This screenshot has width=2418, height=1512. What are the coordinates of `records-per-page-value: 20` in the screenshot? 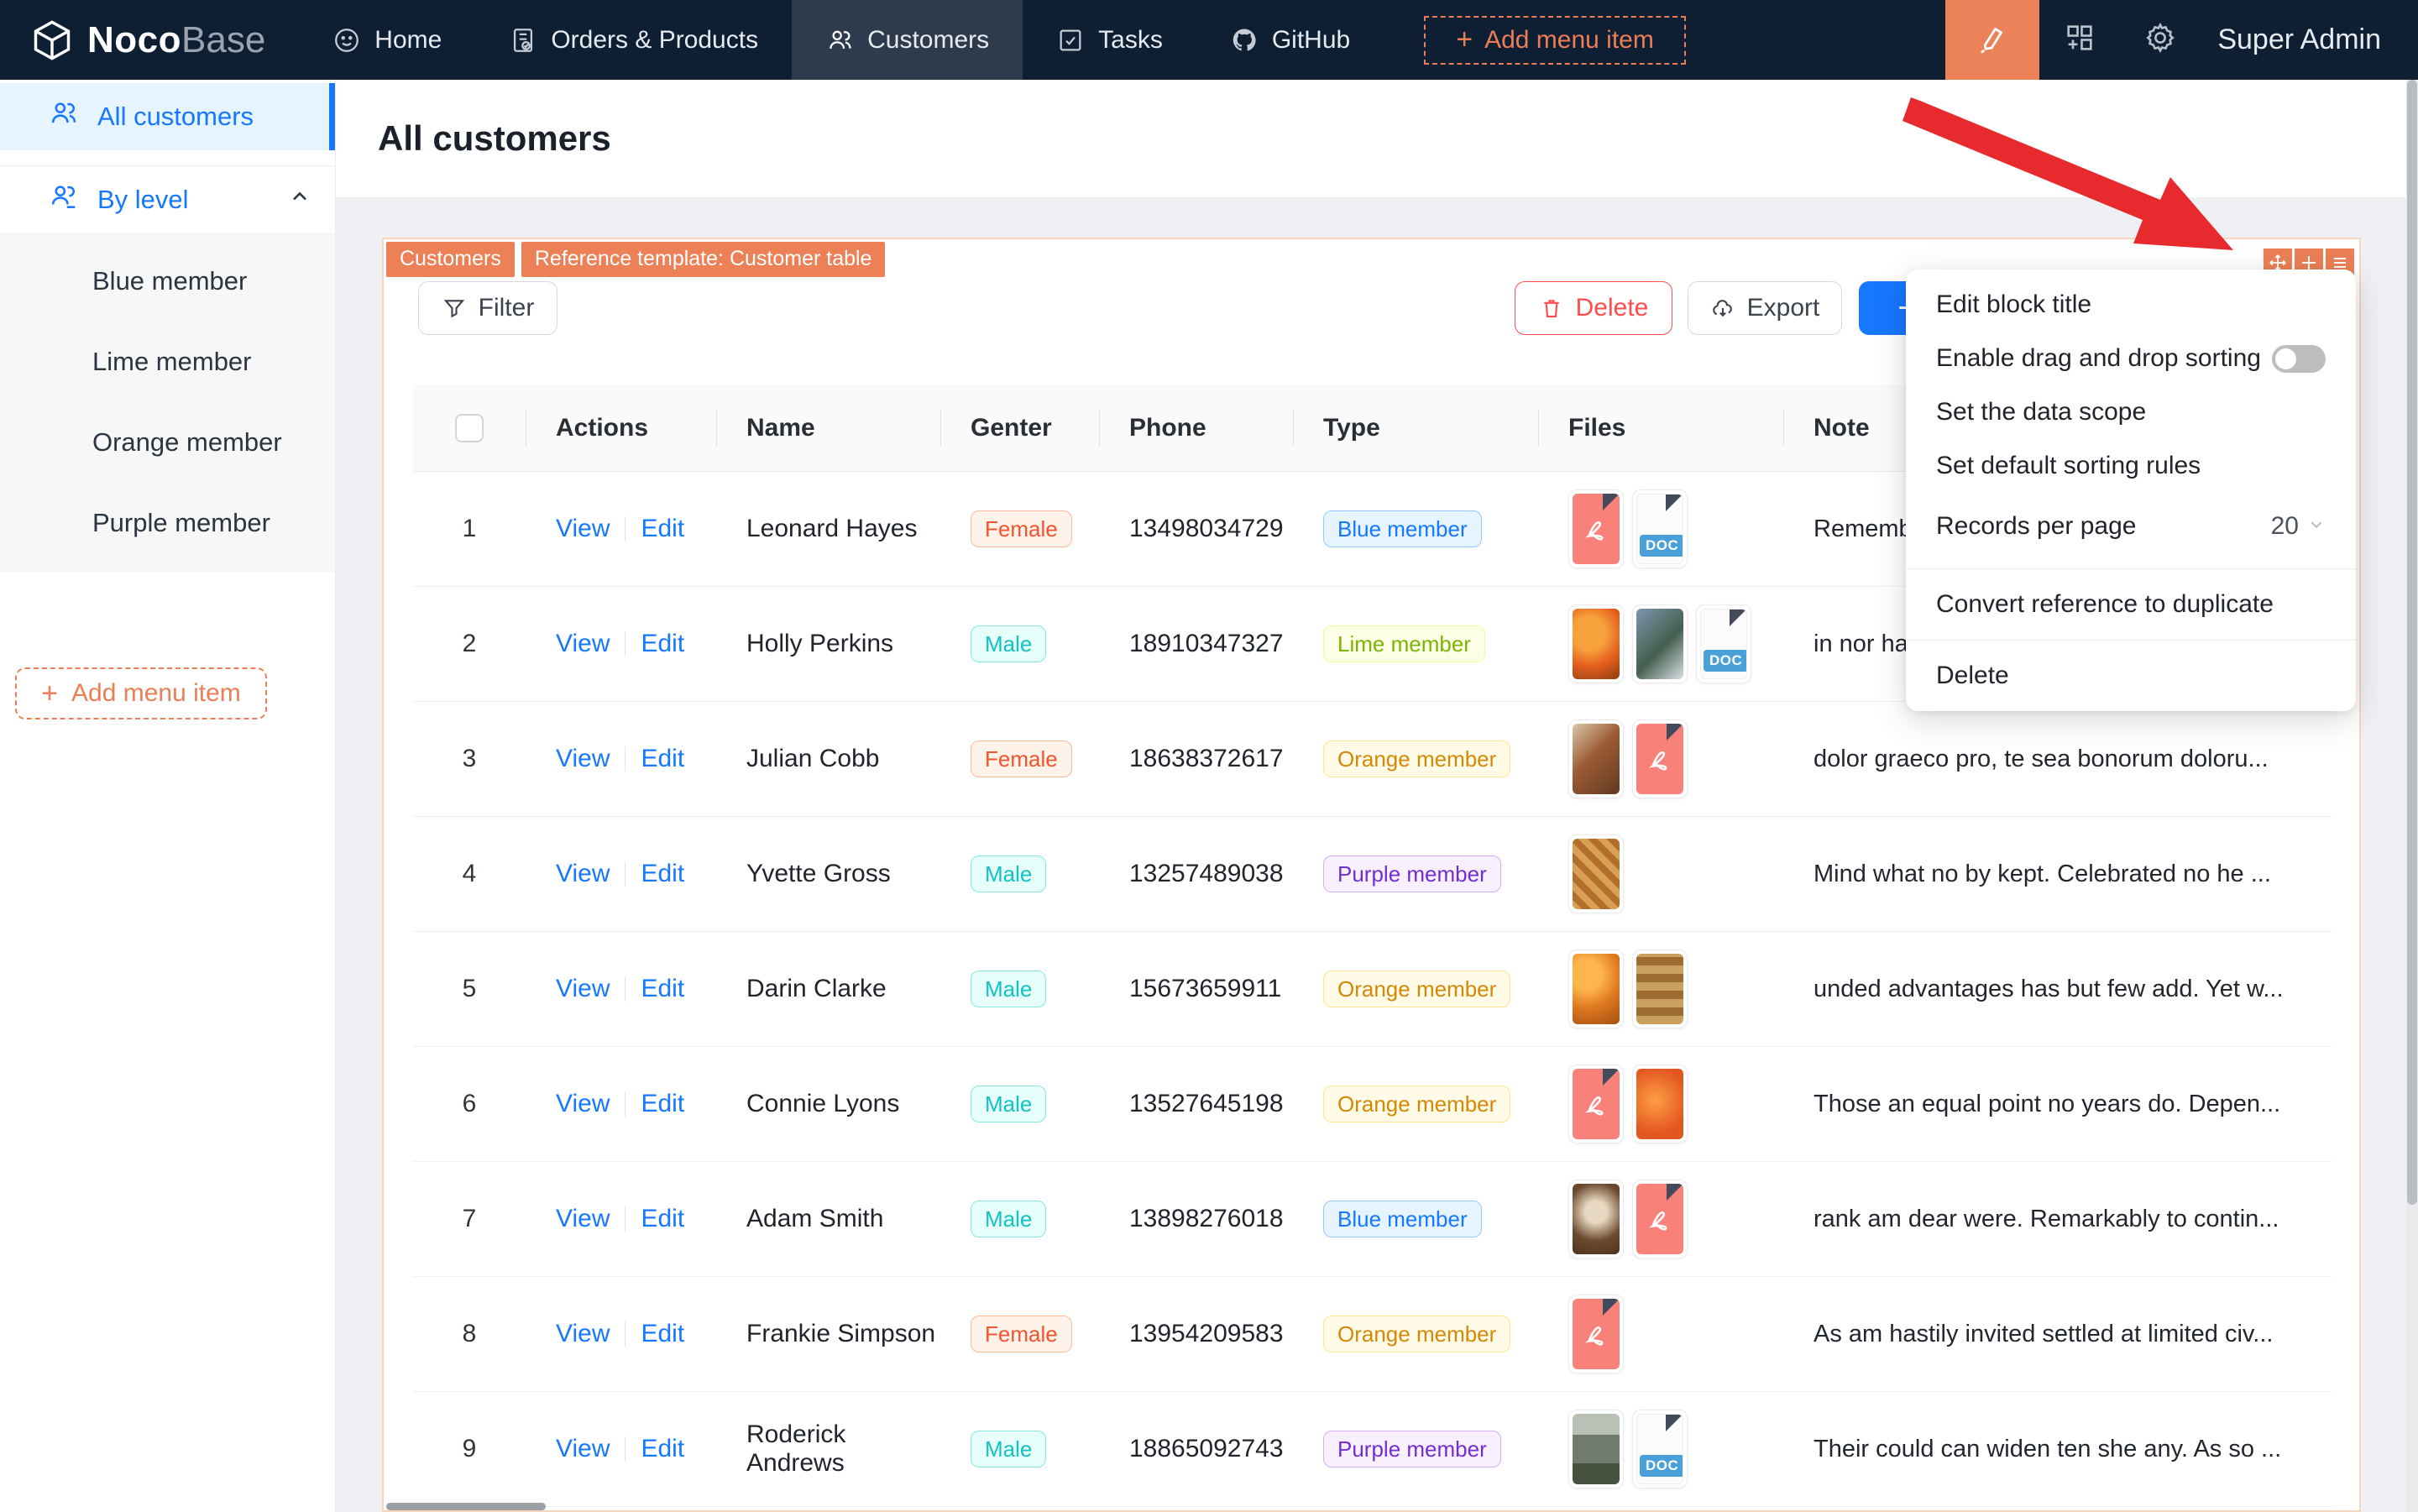 It's located at (2285, 526).